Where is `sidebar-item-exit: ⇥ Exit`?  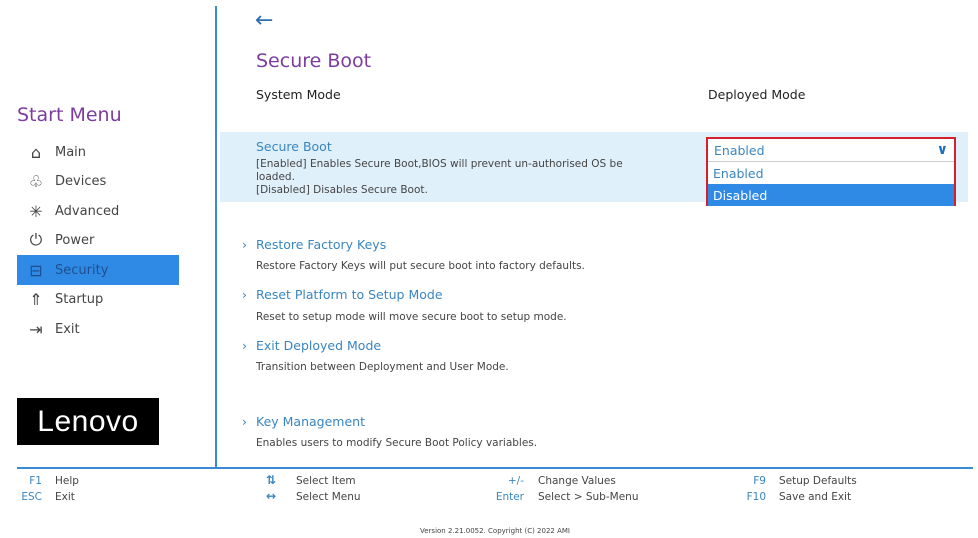
sidebar-item-exit: ⇥ Exit is located at coordinates (98, 329).